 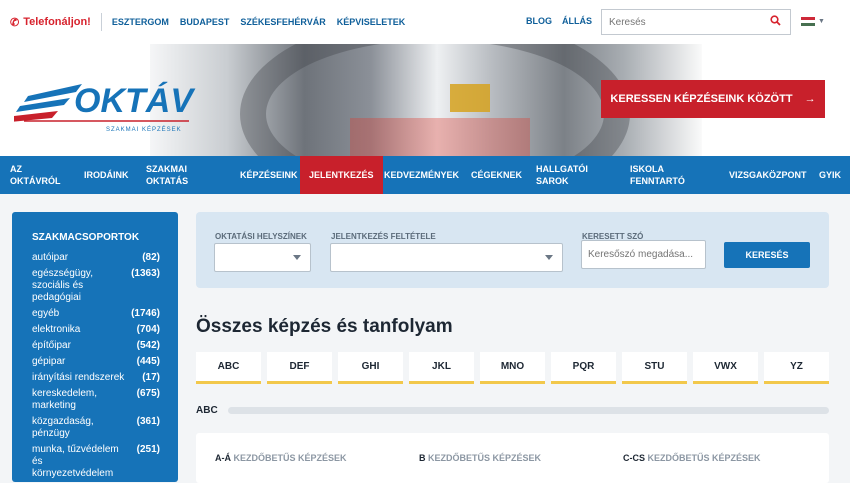 I want to click on arrow-right-icon: →, so click(x=810, y=99).